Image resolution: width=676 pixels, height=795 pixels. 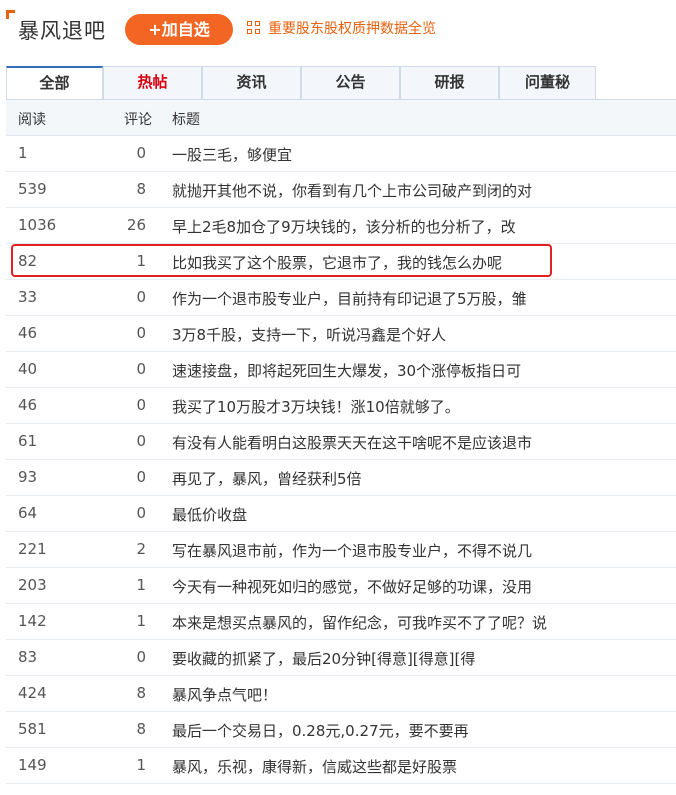 What do you see at coordinates (254, 28) in the screenshot?
I see `grid-icon` at bounding box center [254, 28].